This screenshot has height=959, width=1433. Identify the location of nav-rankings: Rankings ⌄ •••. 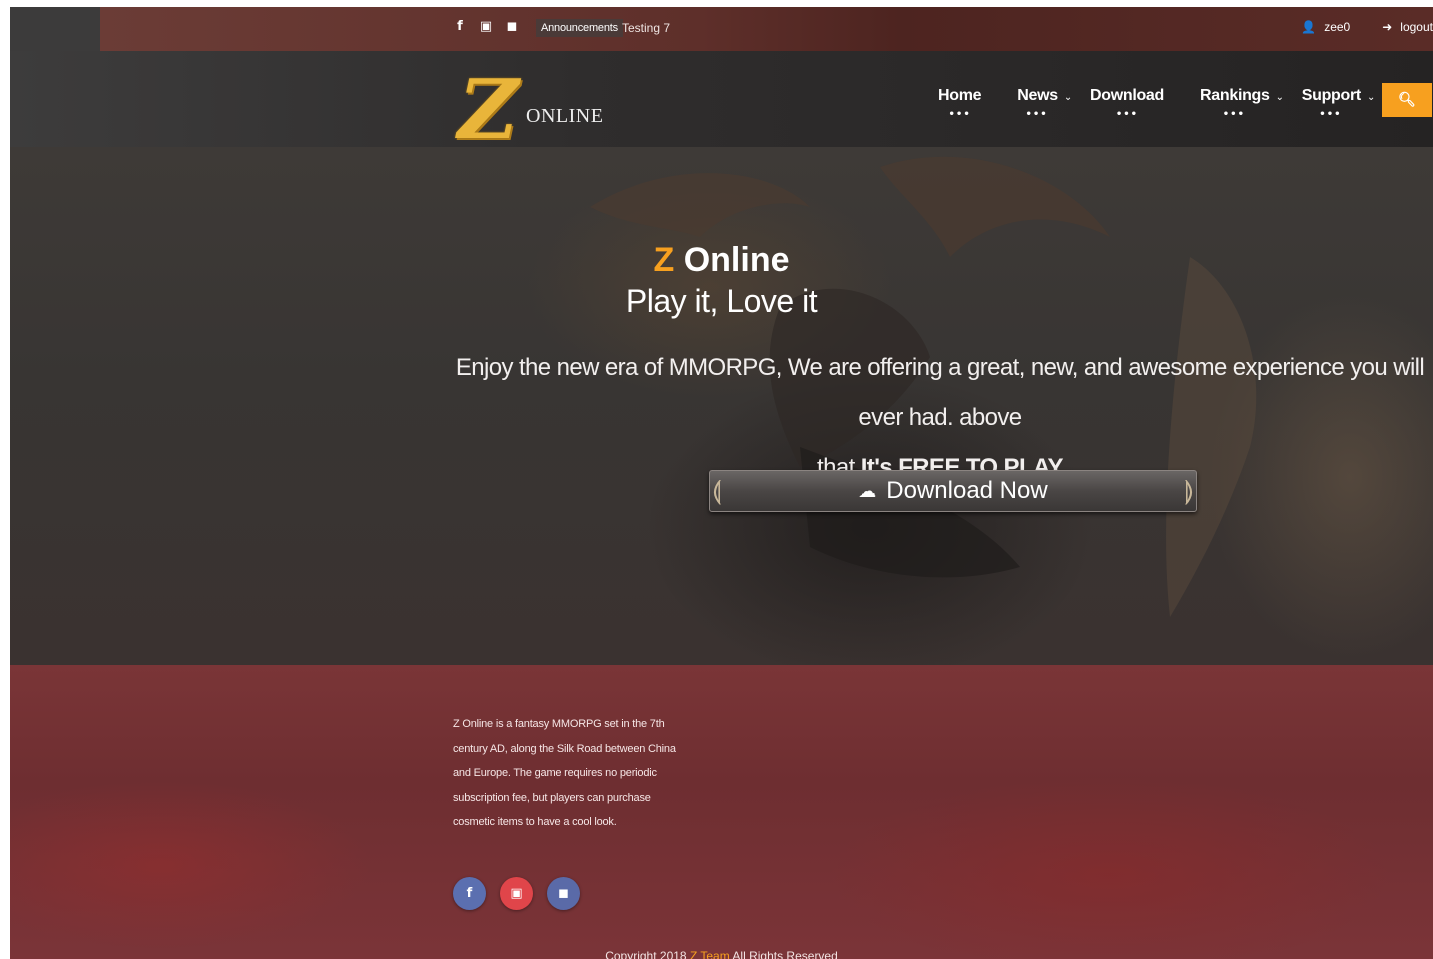
(1242, 103).